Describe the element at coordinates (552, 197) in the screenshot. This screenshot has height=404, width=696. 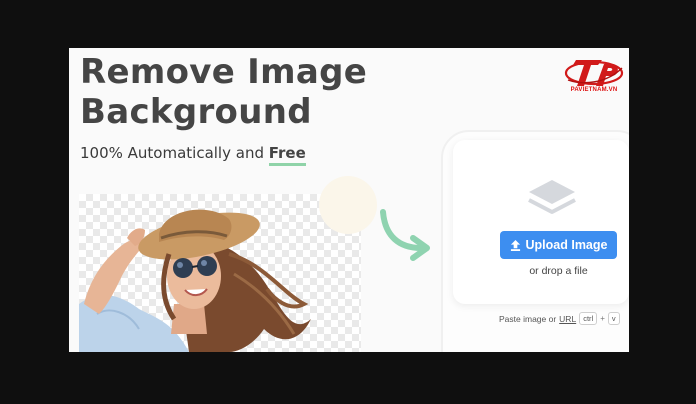
I see `layers-icon` at that location.